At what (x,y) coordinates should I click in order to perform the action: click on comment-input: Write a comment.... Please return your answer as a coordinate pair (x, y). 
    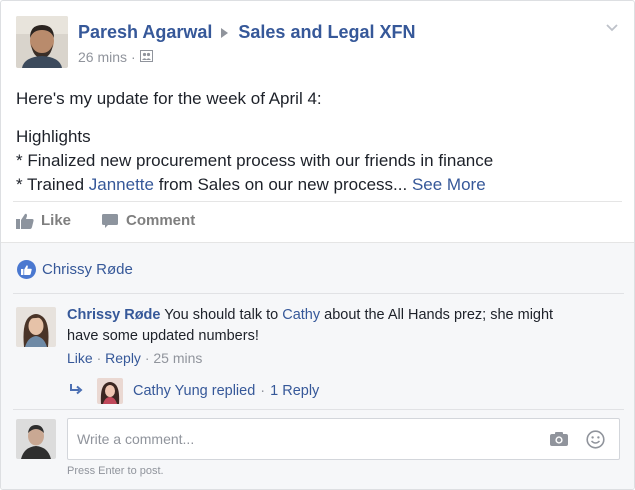
    Looking at the image, I should click on (343, 439).